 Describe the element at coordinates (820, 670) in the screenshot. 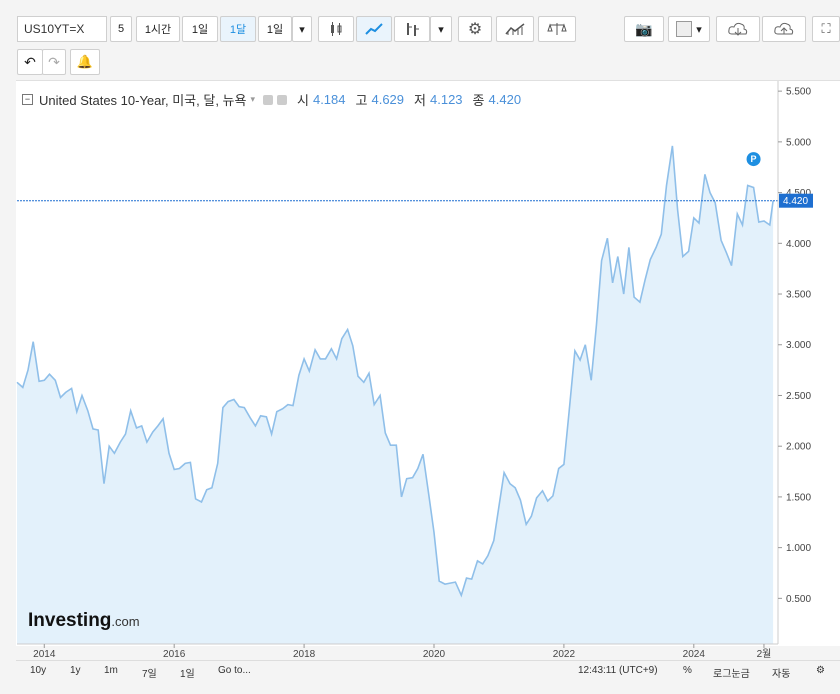

I see `gear-icon: ⚙` at that location.